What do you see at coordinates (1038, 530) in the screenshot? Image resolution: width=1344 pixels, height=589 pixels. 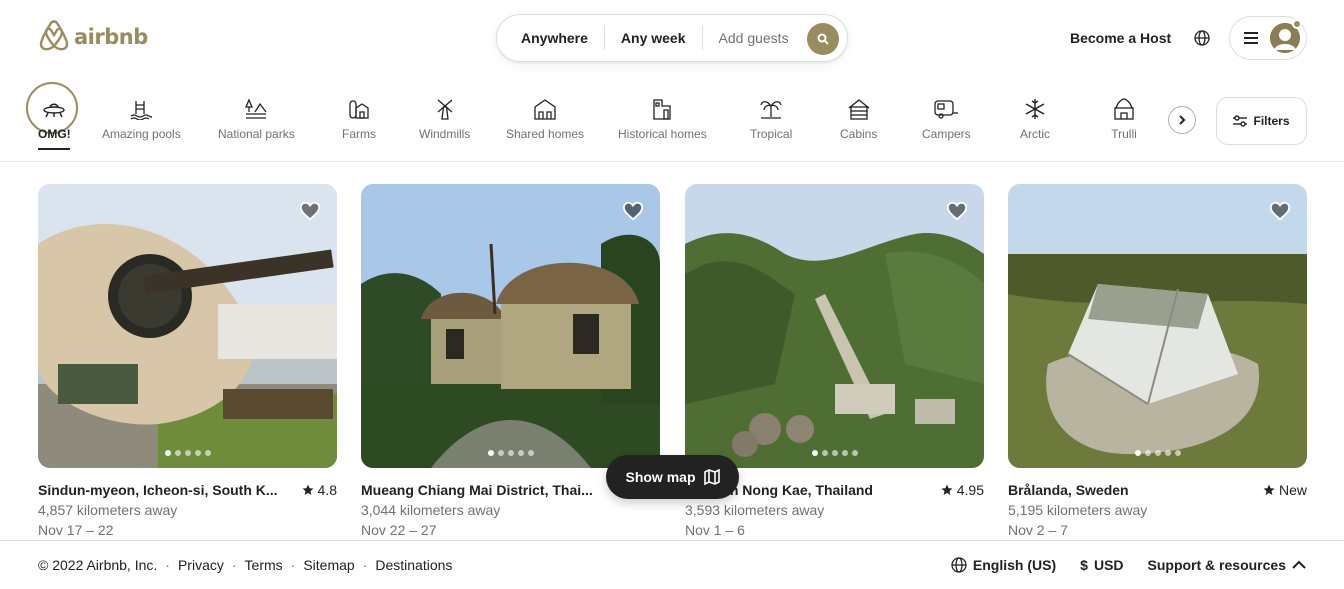 I see `listing-dates: Nov 2 – 7` at bounding box center [1038, 530].